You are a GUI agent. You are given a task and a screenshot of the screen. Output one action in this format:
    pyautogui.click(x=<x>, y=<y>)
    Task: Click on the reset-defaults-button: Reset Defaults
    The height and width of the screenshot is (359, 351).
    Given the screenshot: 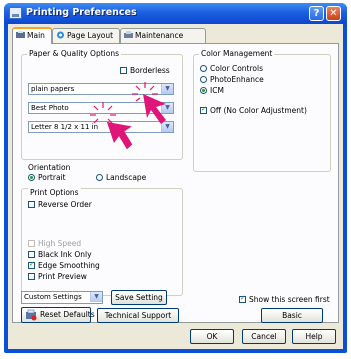 What is the action you would take?
    pyautogui.click(x=58, y=315)
    